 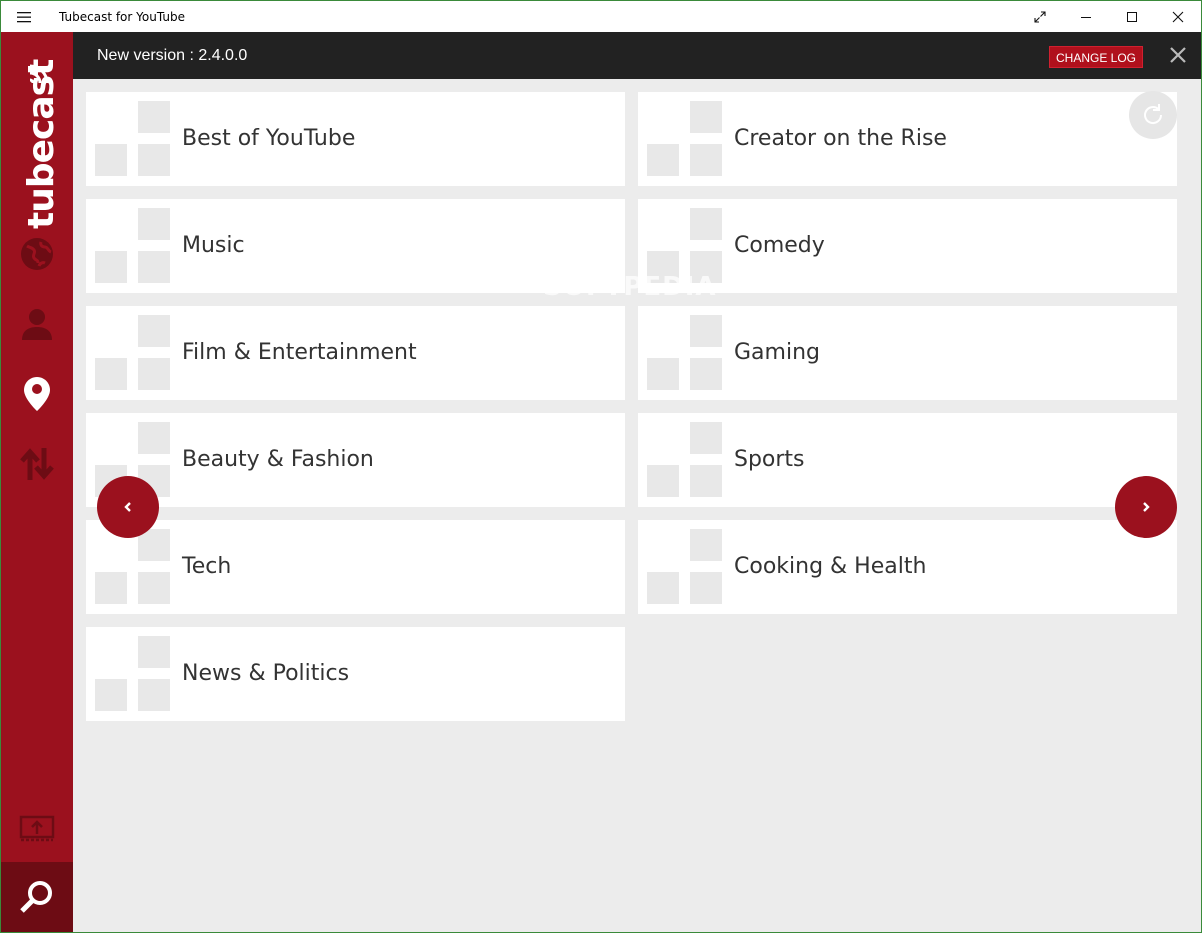 I want to click on category-tile: Comedy, so click(x=907, y=246).